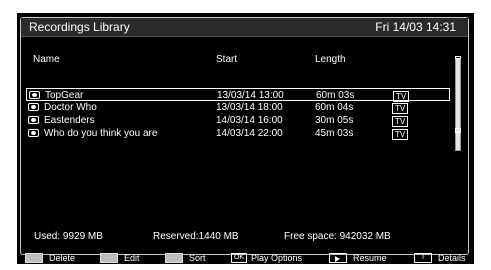 Image resolution: width=491 pixels, height=270 pixels. Describe the element at coordinates (337, 236) in the screenshot. I see `free-space: Free space: 942032 MB` at that location.